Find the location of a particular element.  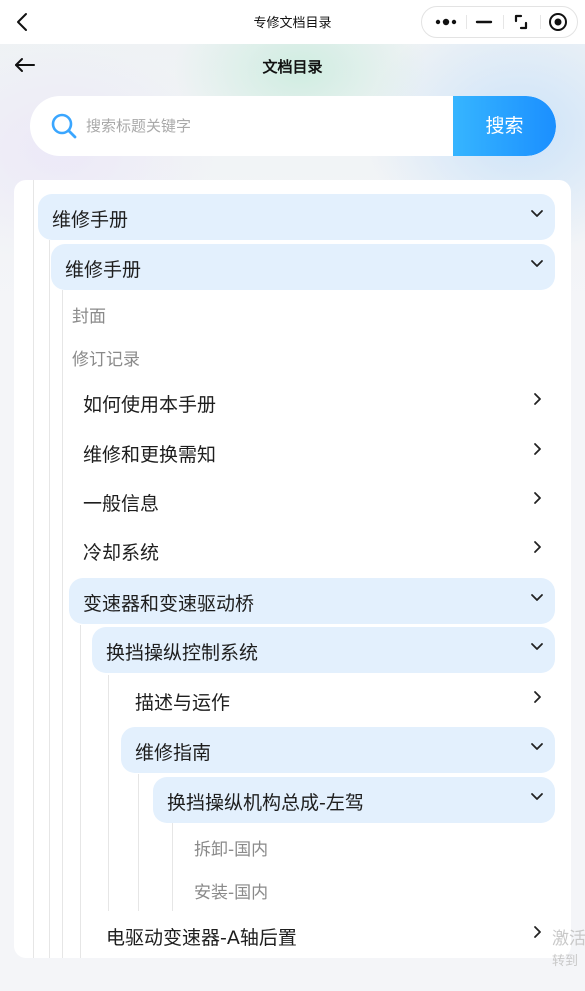

search-button: 搜索 is located at coordinates (504, 126).